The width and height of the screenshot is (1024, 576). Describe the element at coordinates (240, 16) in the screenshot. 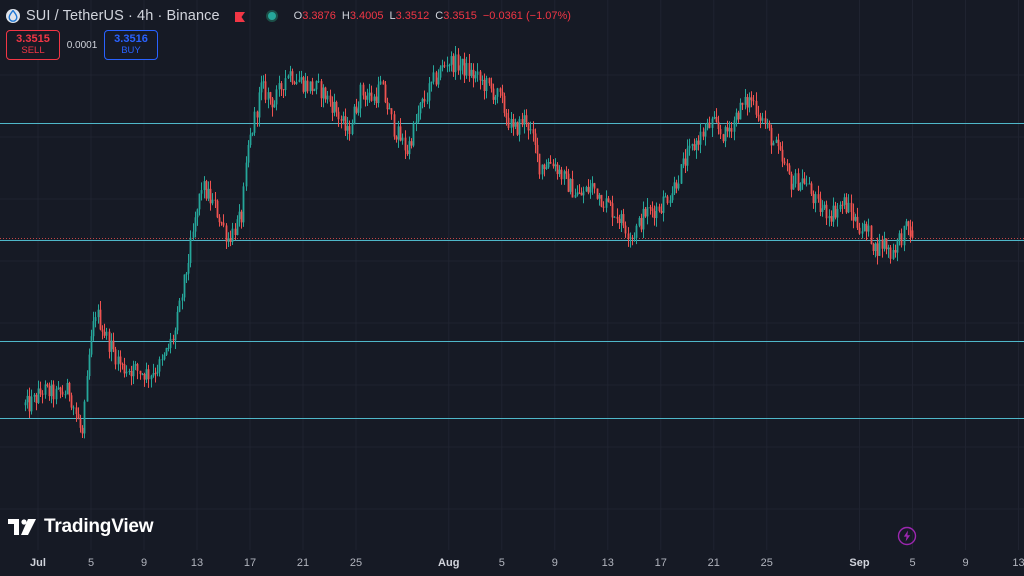

I see `flag-icon` at that location.